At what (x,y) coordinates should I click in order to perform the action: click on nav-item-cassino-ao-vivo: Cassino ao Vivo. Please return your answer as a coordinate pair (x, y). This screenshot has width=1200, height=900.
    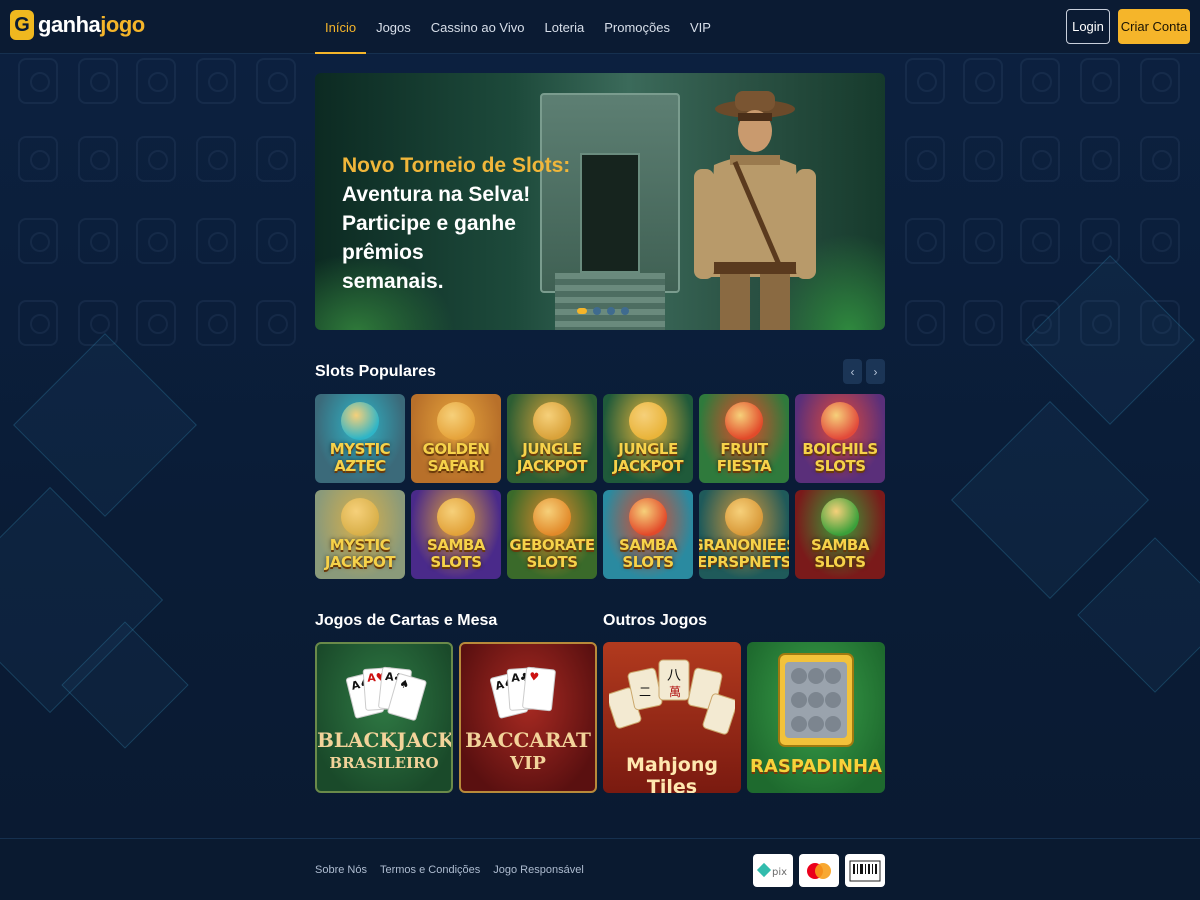
    Looking at the image, I should click on (478, 27).